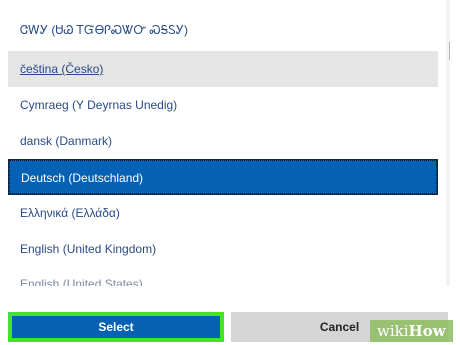  Describe the element at coordinates (393, 331) in the screenshot. I see `watermark-wiki-text: wiki` at that location.